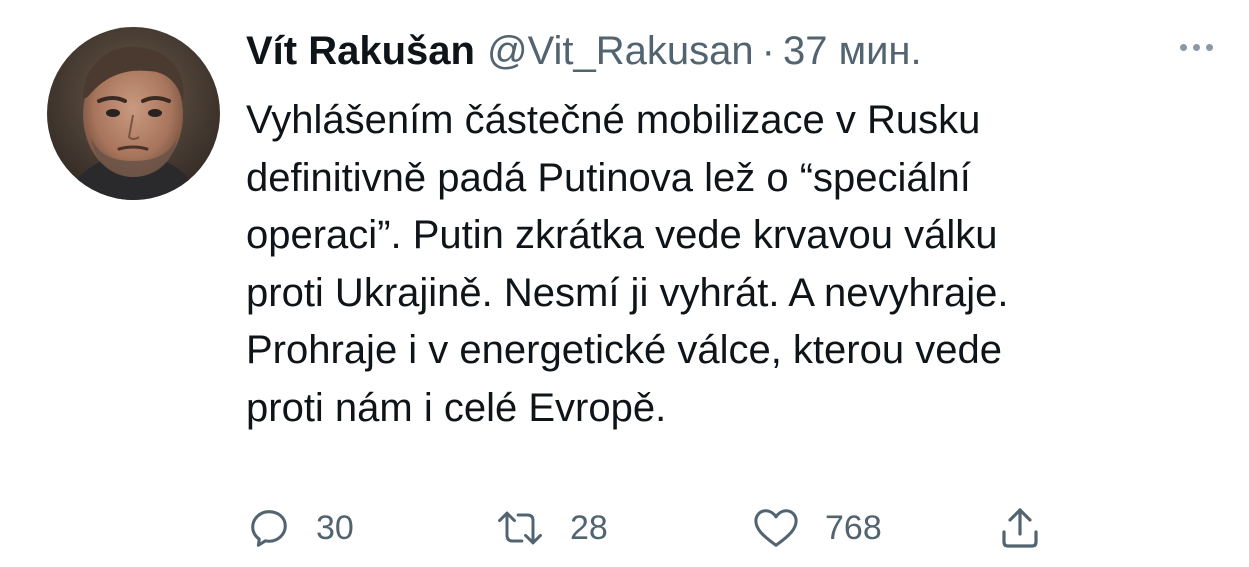 This screenshot has height=567, width=1249. I want to click on avatar-image, so click(133, 113).